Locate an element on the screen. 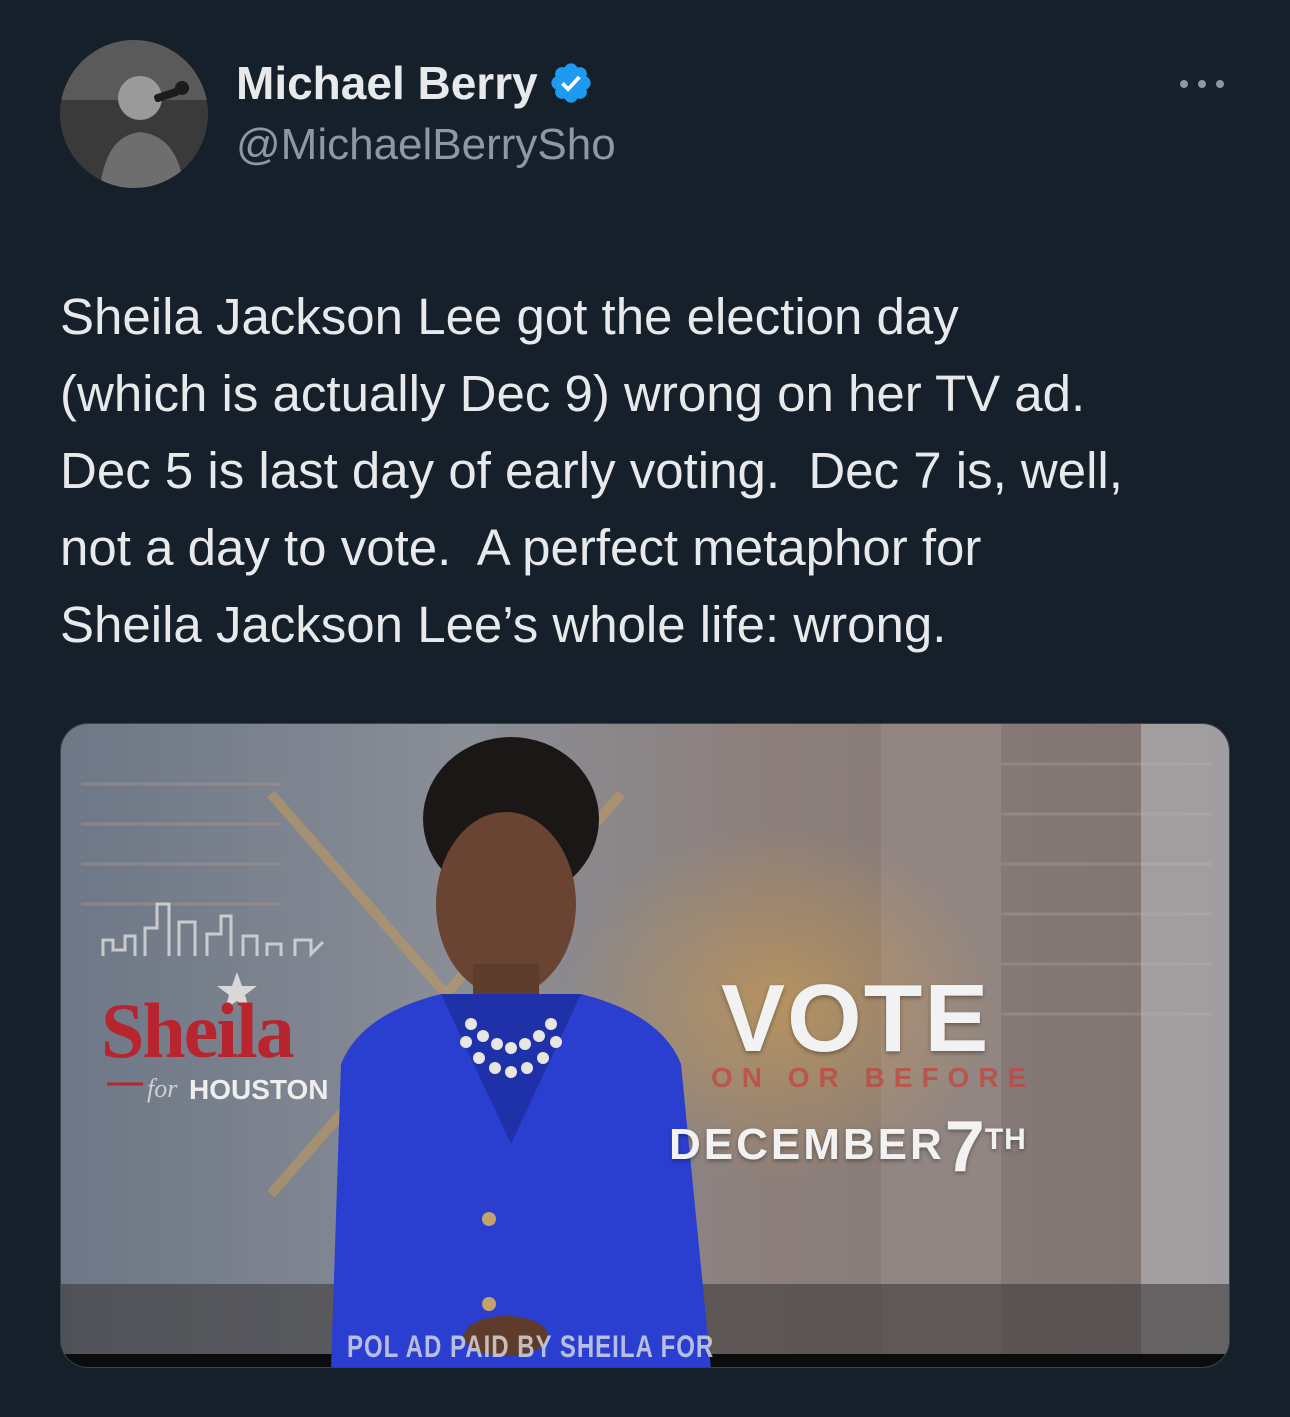  vote-label: VOTE is located at coordinates (856, 1018).